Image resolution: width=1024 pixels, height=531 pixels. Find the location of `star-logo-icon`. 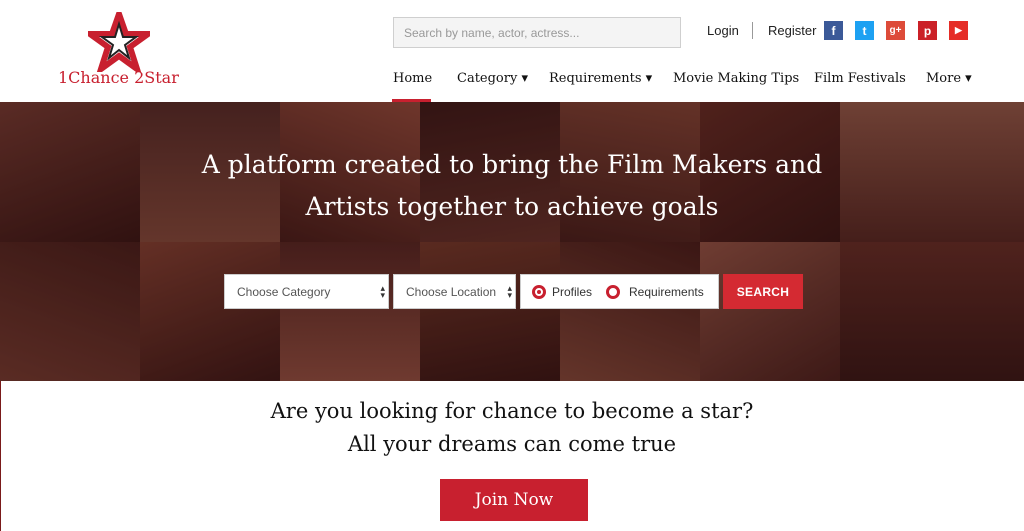

star-logo-icon is located at coordinates (119, 42).